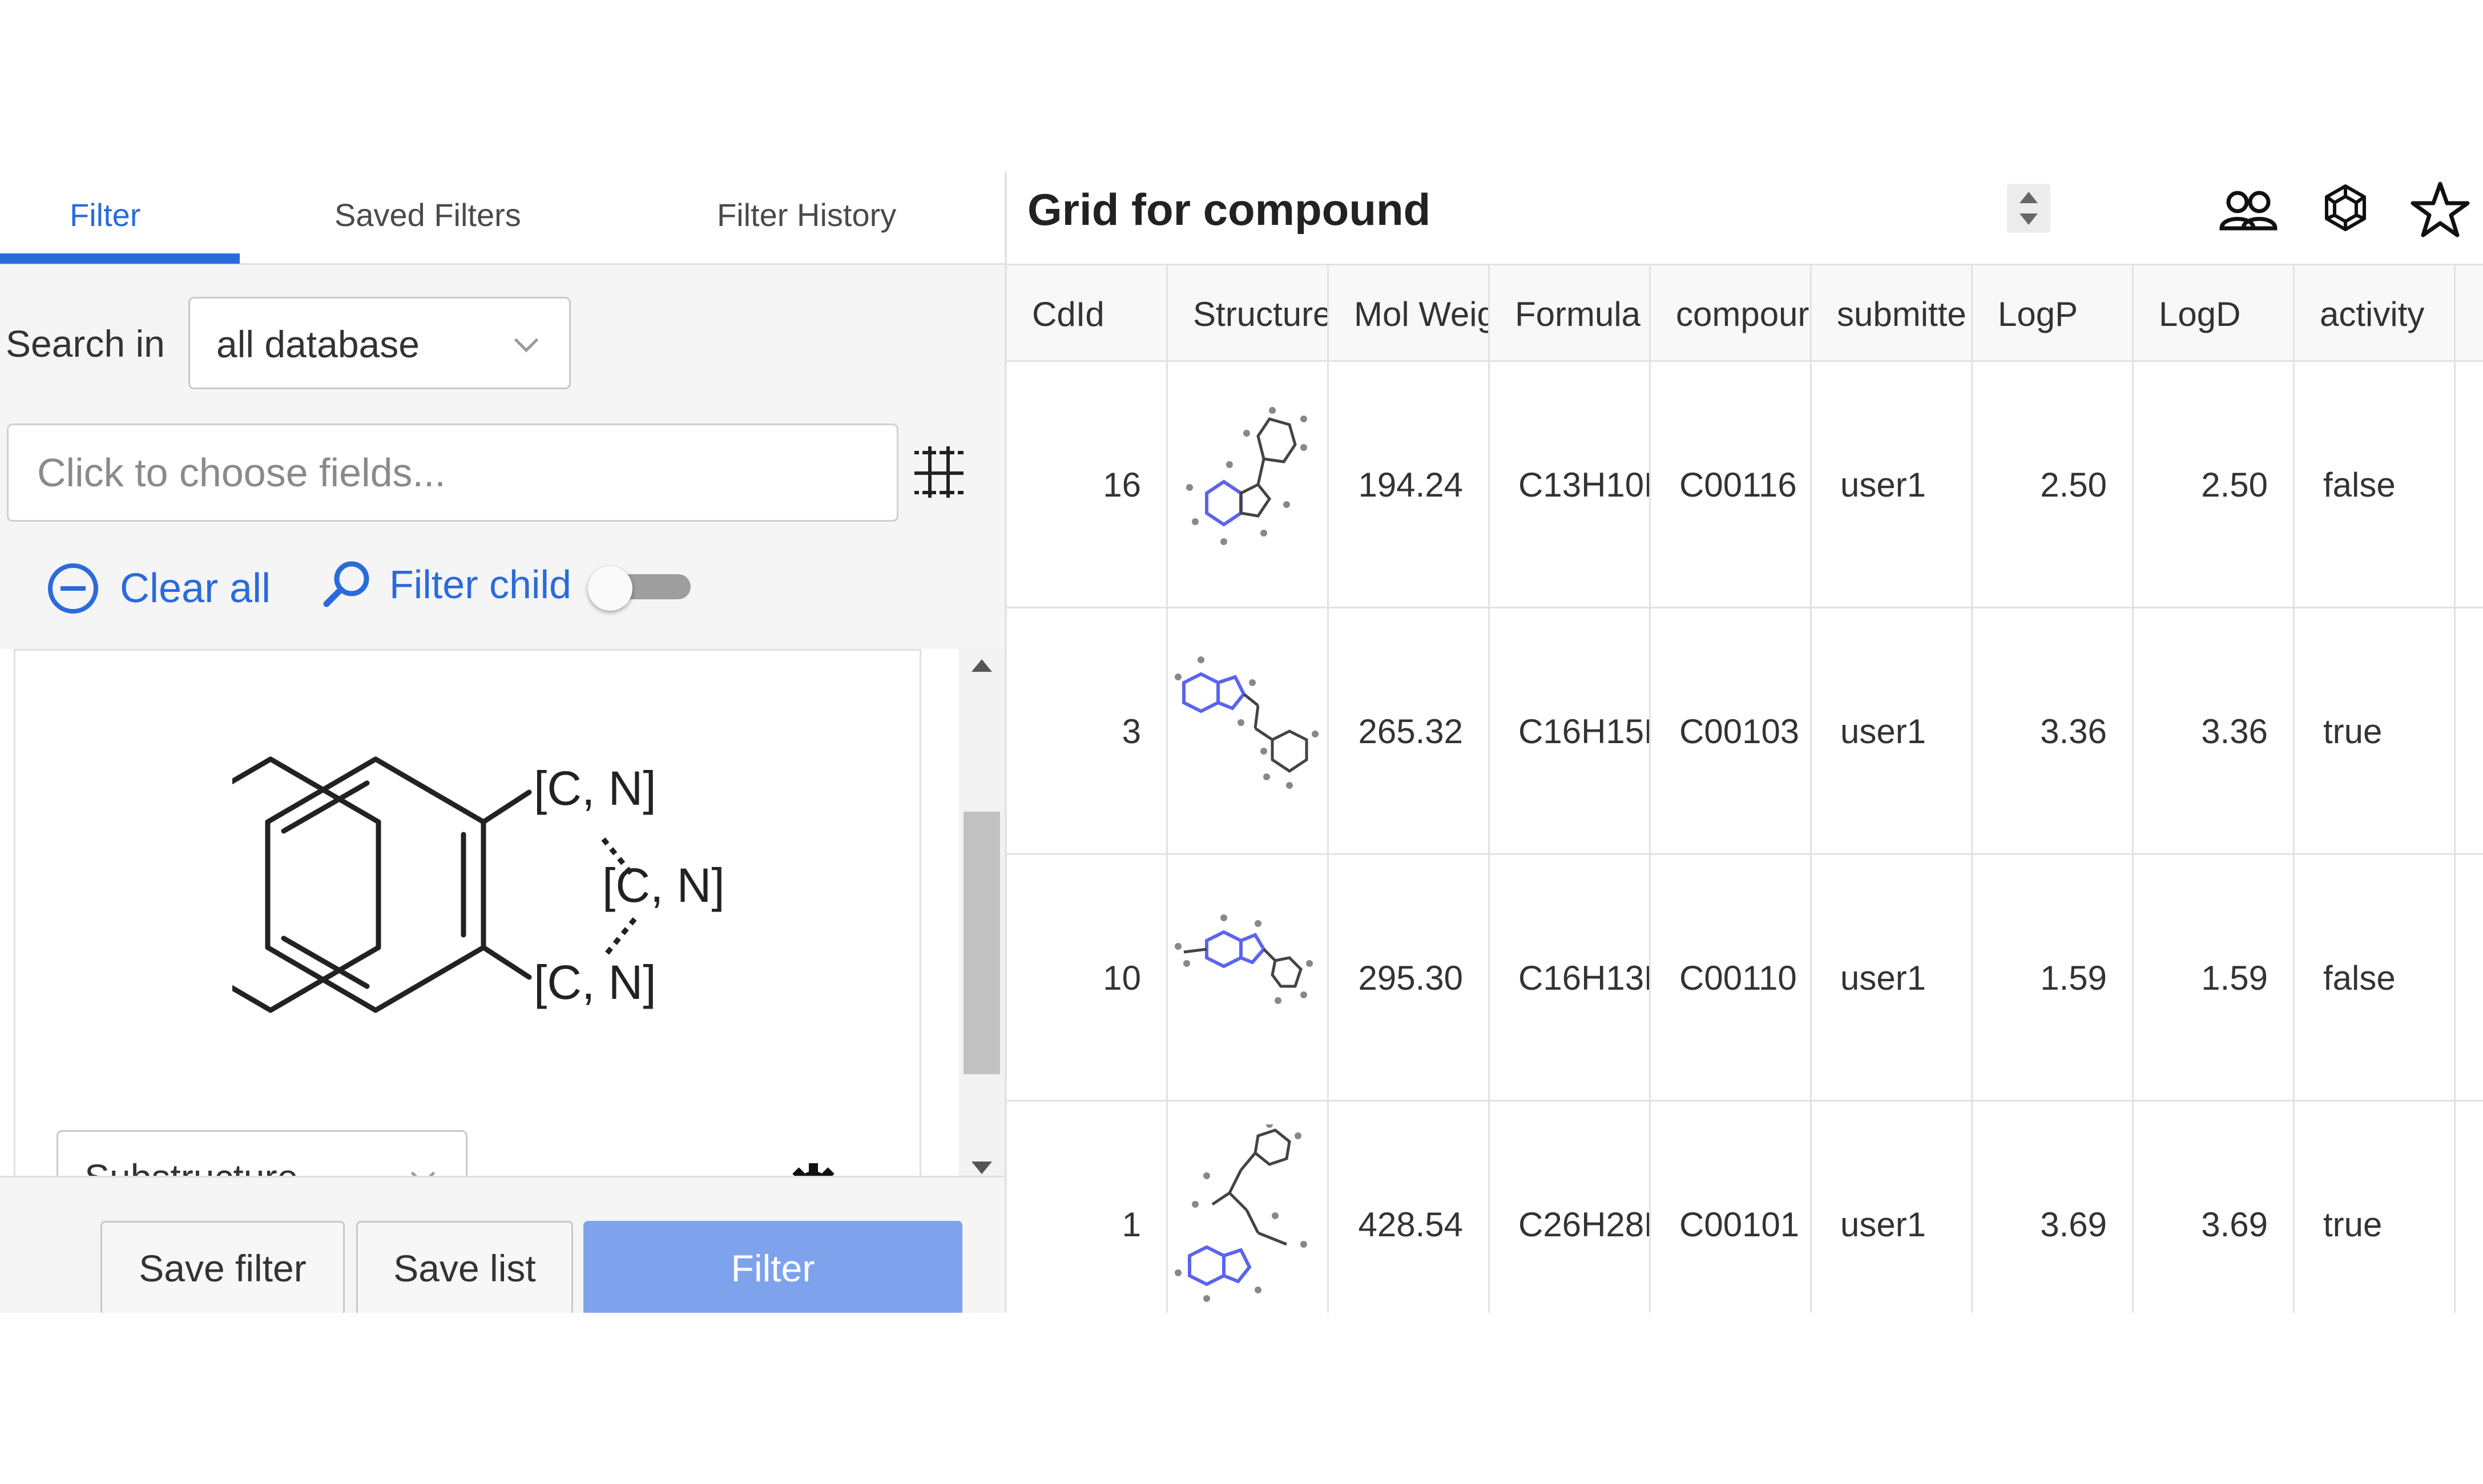 Image resolution: width=2483 pixels, height=1484 pixels. Describe the element at coordinates (427, 214) in the screenshot. I see `tab-saved-filters: Saved Filters` at that location.